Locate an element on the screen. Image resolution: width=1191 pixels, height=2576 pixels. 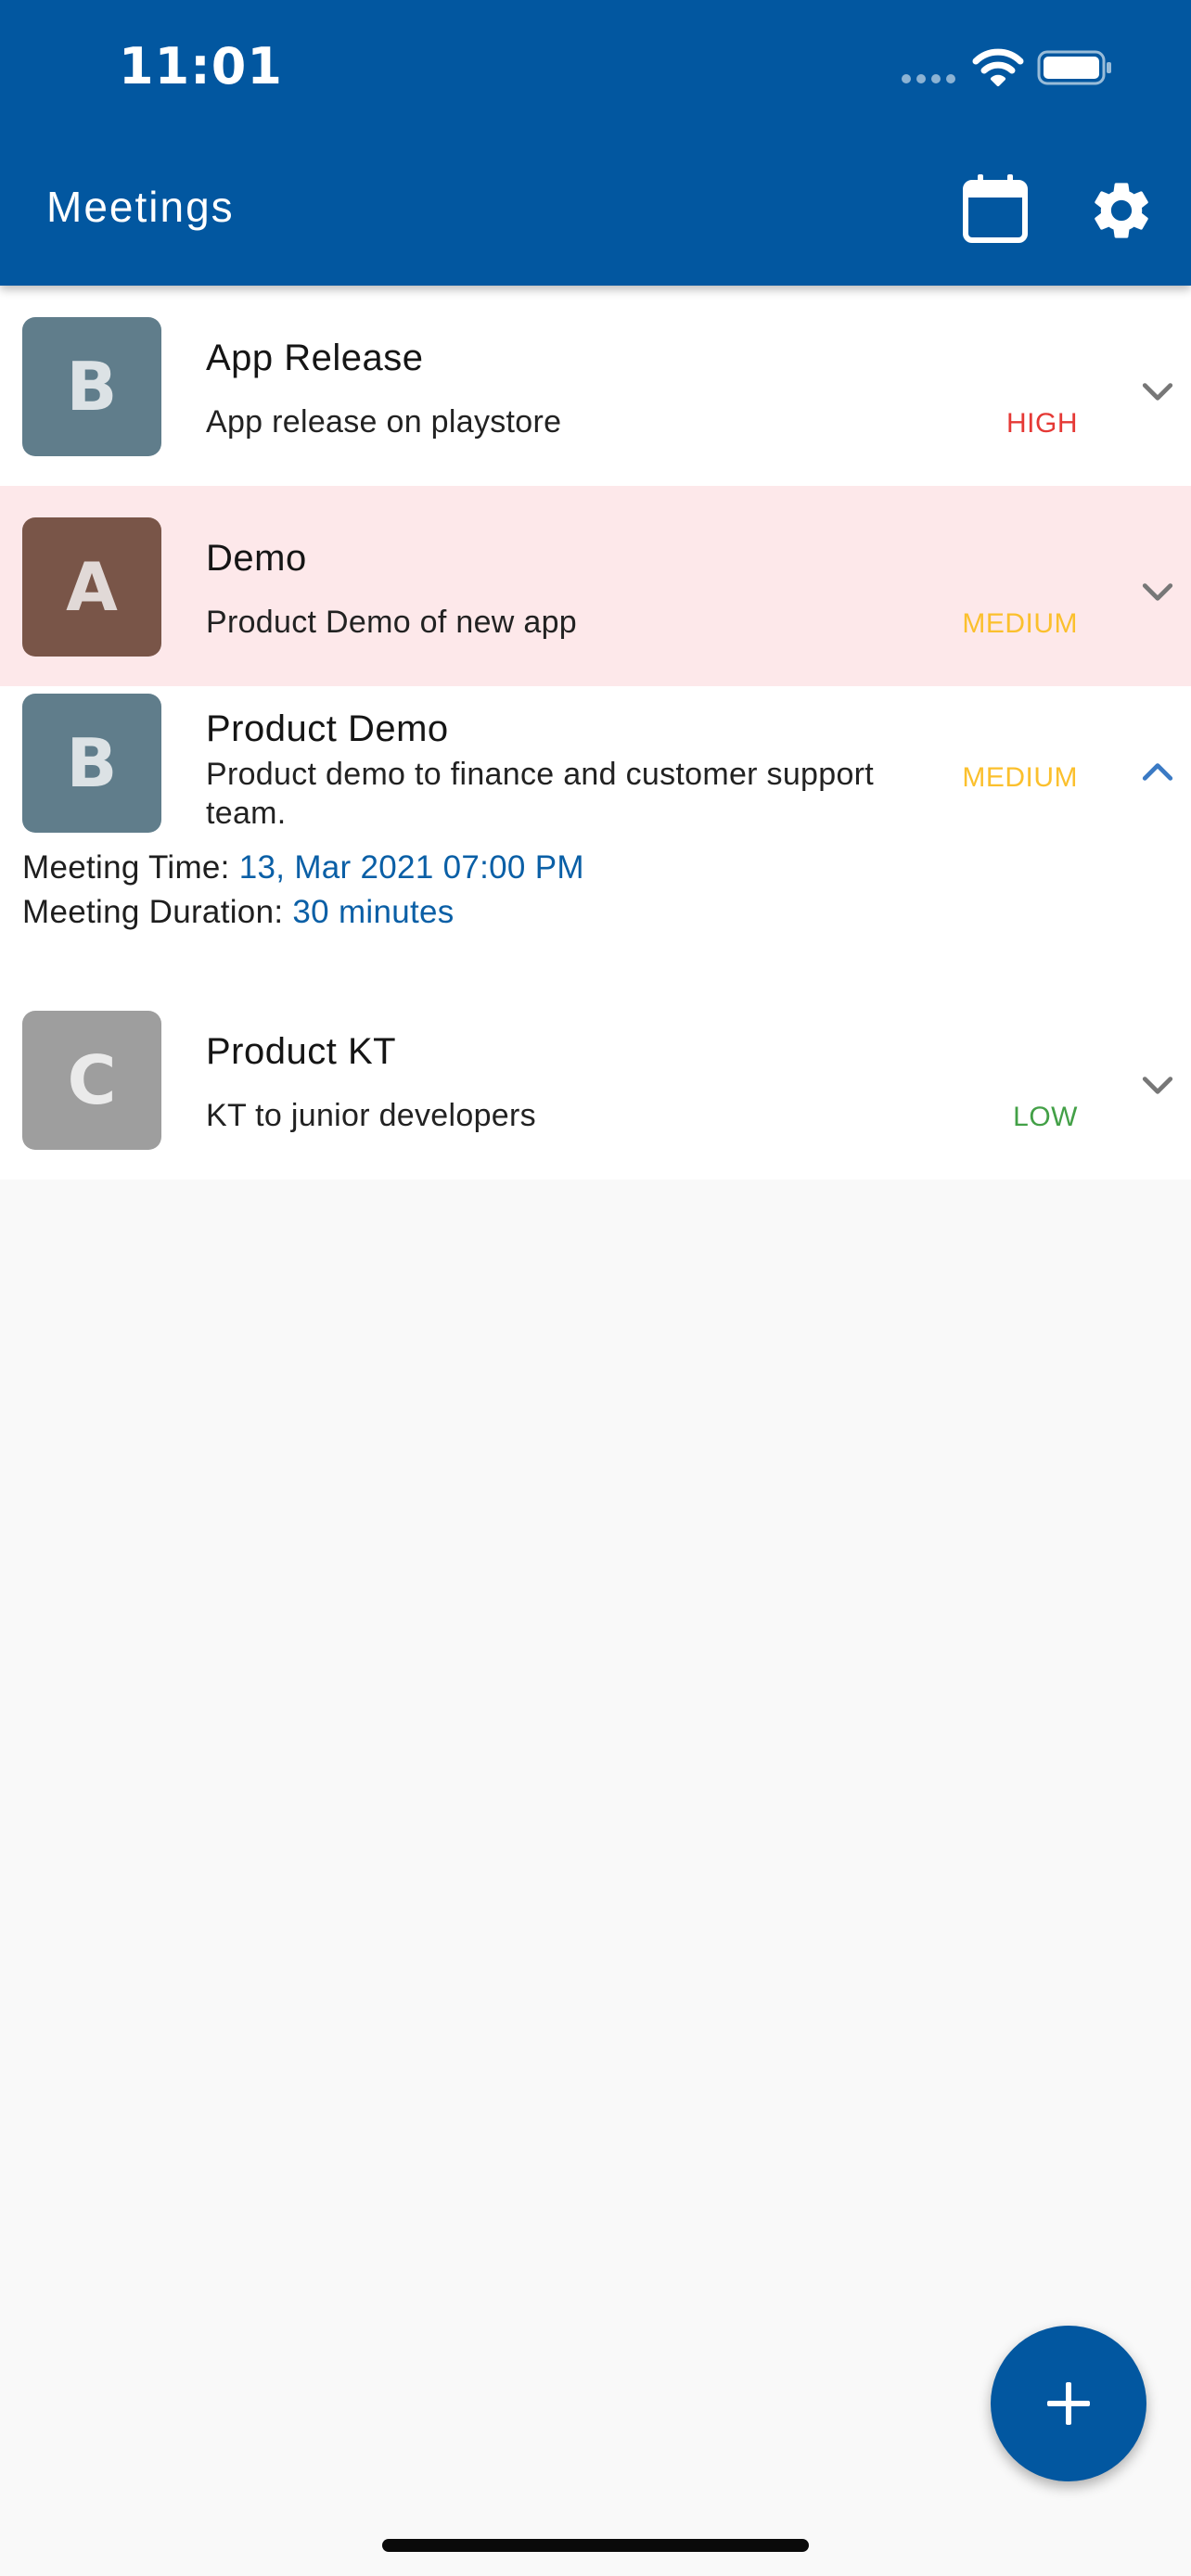
chevron-up-icon is located at coordinates (1157, 772).